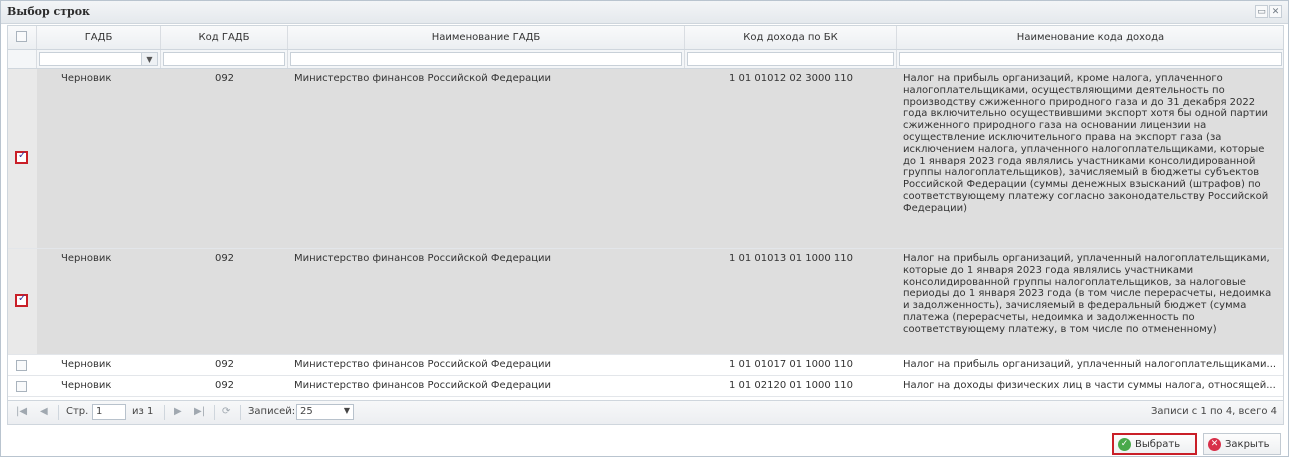 This screenshot has height=461, width=1293. What do you see at coordinates (791, 37) in the screenshot?
I see `column-header-bk-code: Код дохода по БК` at bounding box center [791, 37].